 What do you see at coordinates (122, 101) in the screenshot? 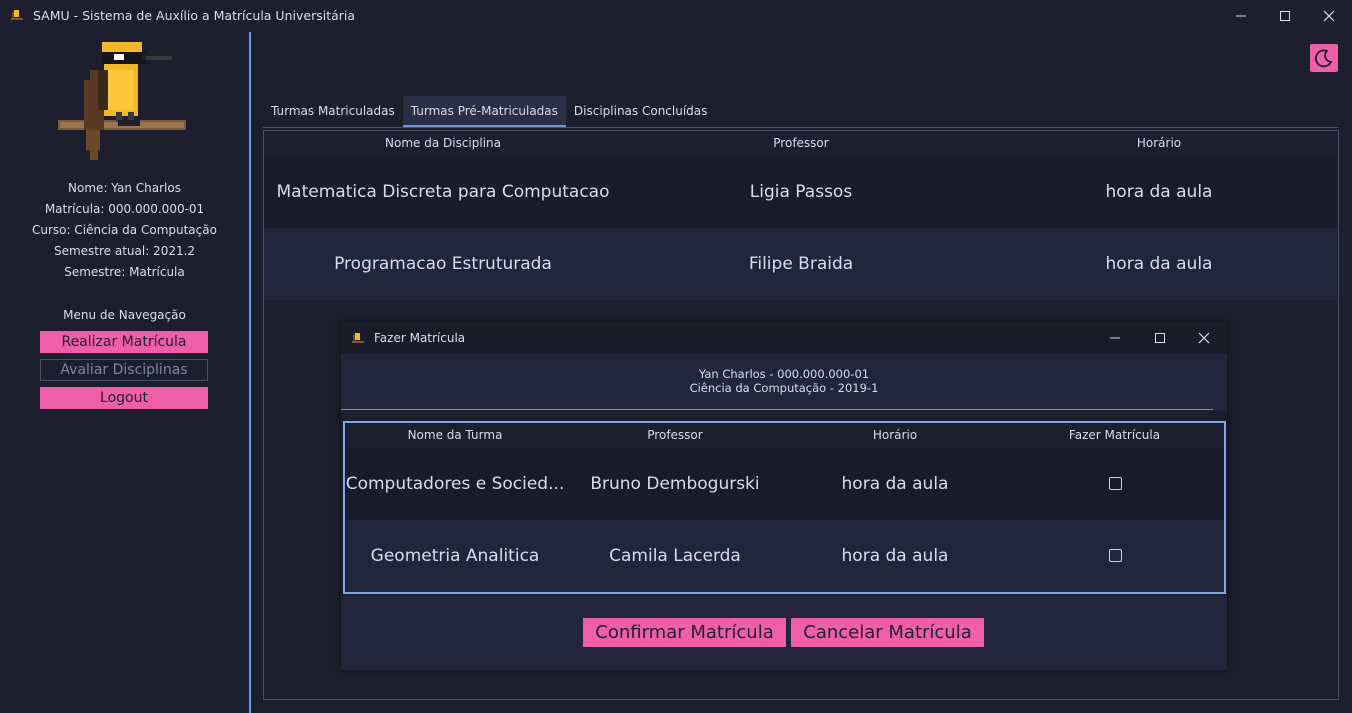
I see `bird-logo` at bounding box center [122, 101].